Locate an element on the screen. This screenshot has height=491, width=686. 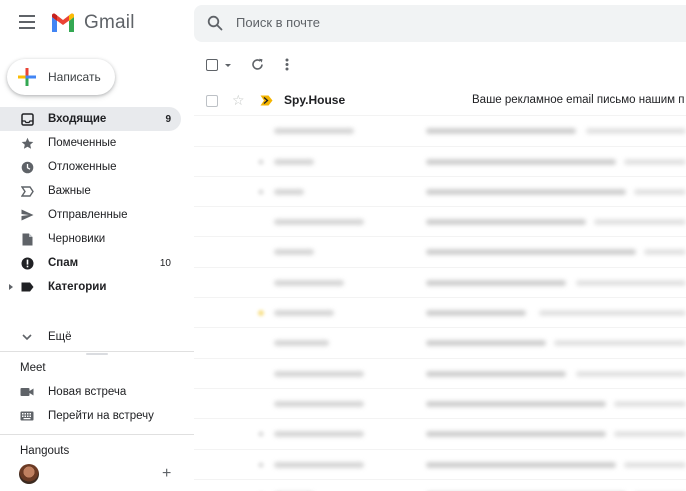
star-outline-icon: ☆ is located at coordinates (238, 100).